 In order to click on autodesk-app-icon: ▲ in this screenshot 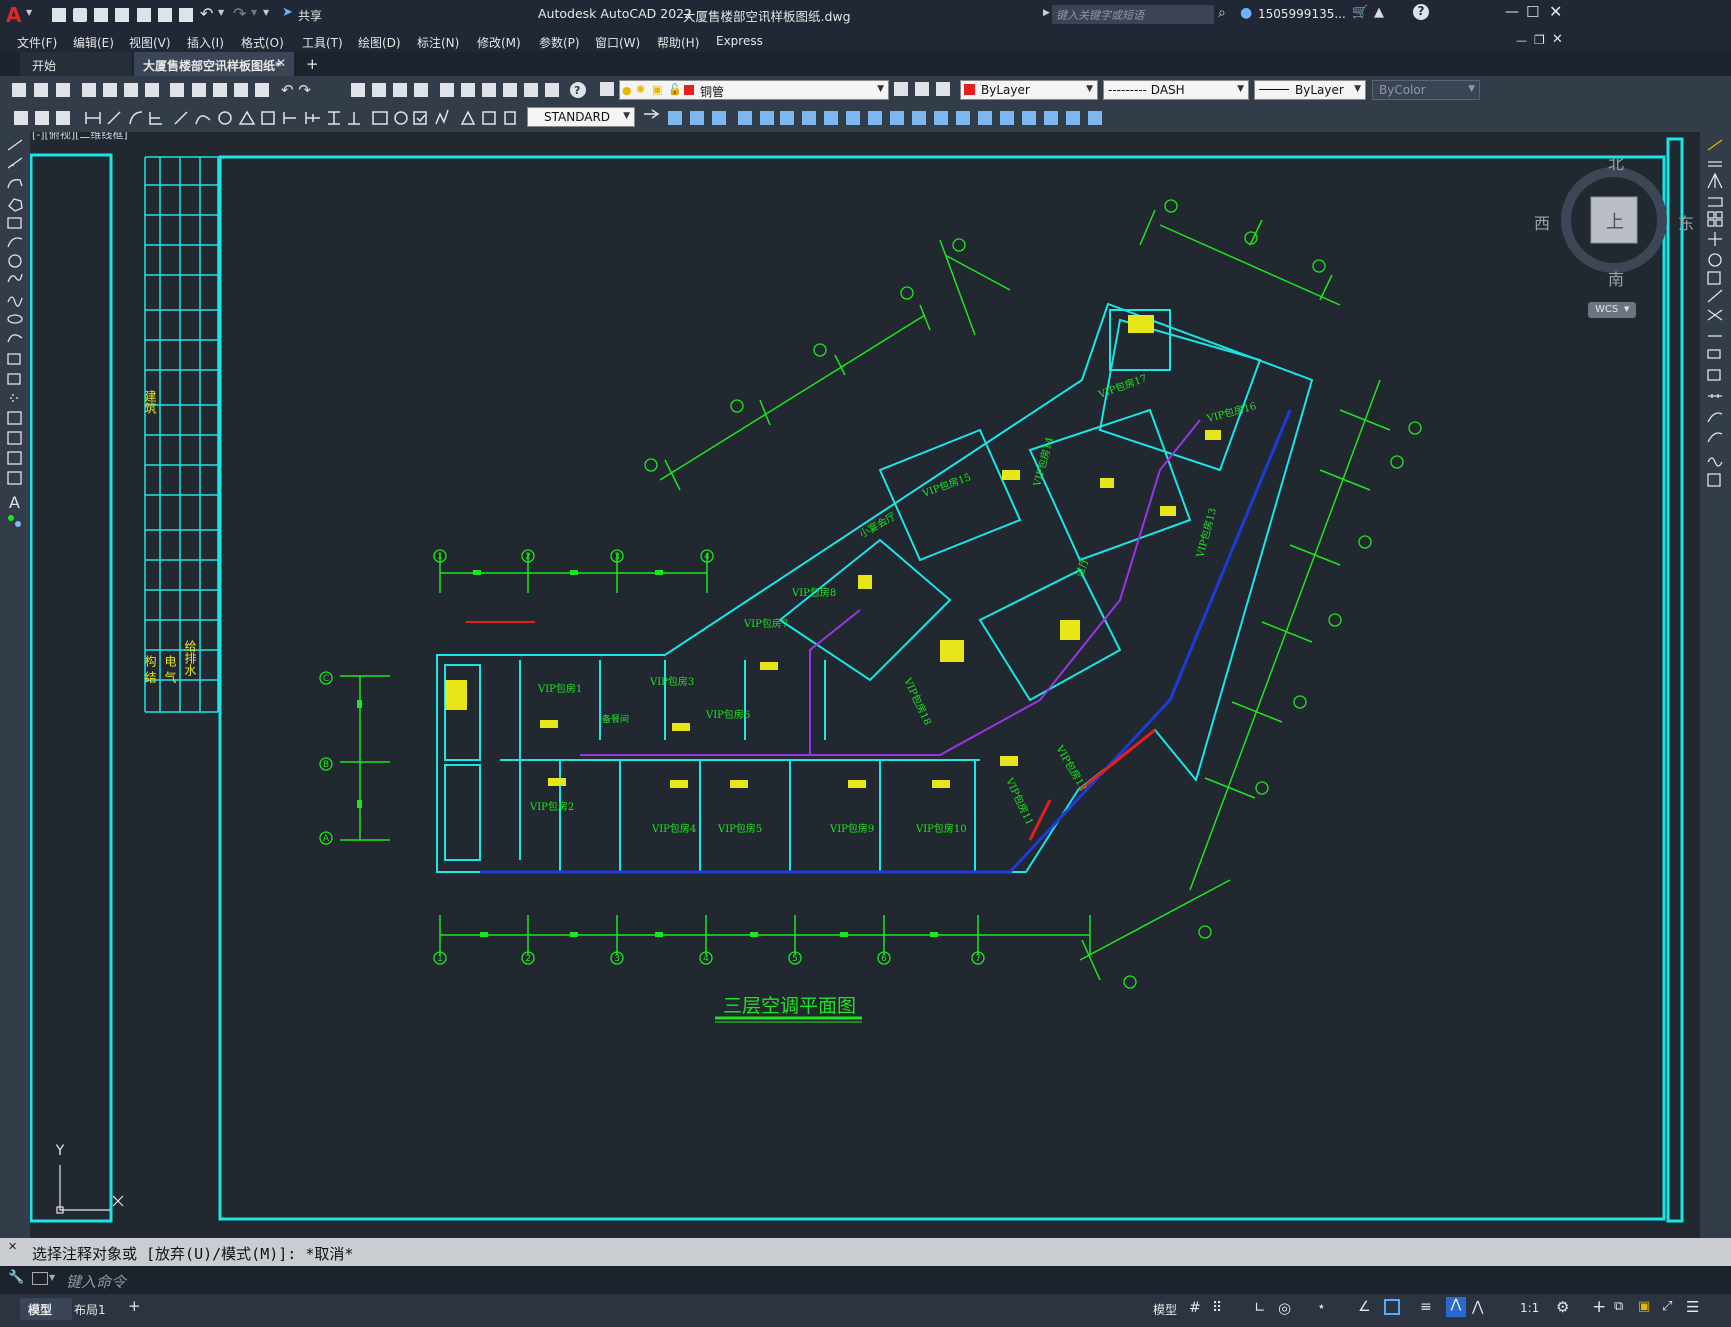, I will do `click(1379, 12)`.